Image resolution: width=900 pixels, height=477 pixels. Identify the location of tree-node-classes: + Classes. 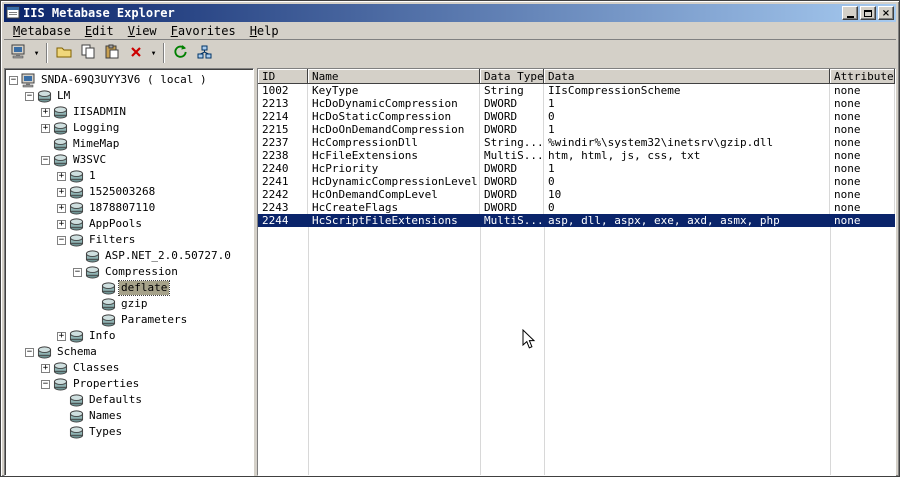
(129, 368).